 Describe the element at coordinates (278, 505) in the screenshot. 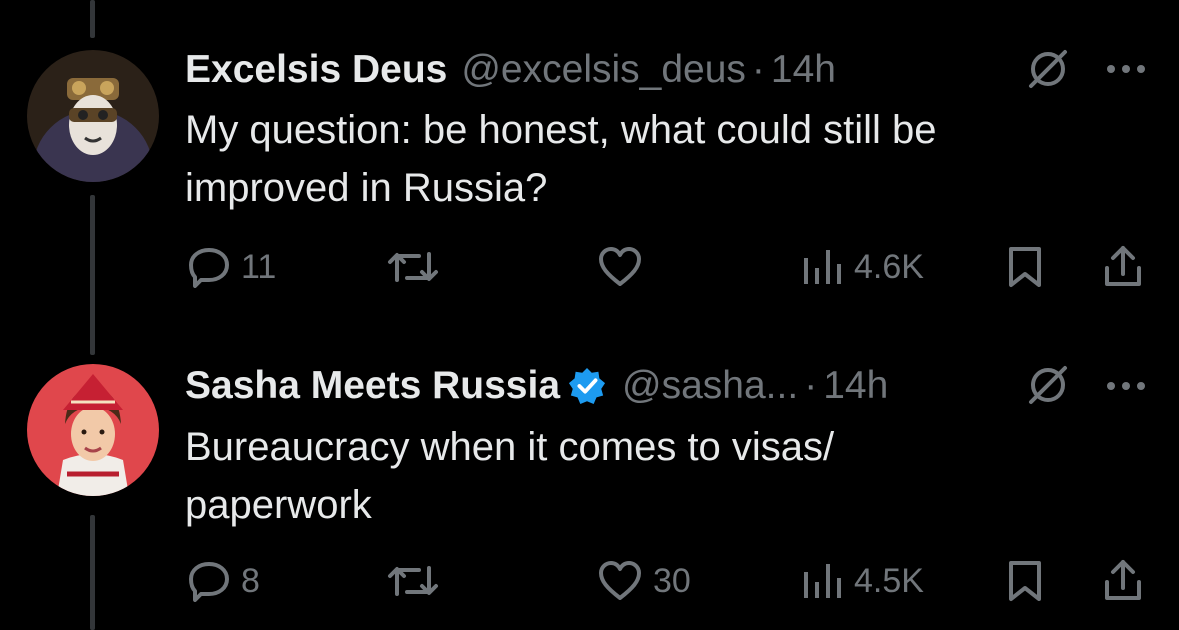

I see `tweet-text-line: paperwork` at that location.